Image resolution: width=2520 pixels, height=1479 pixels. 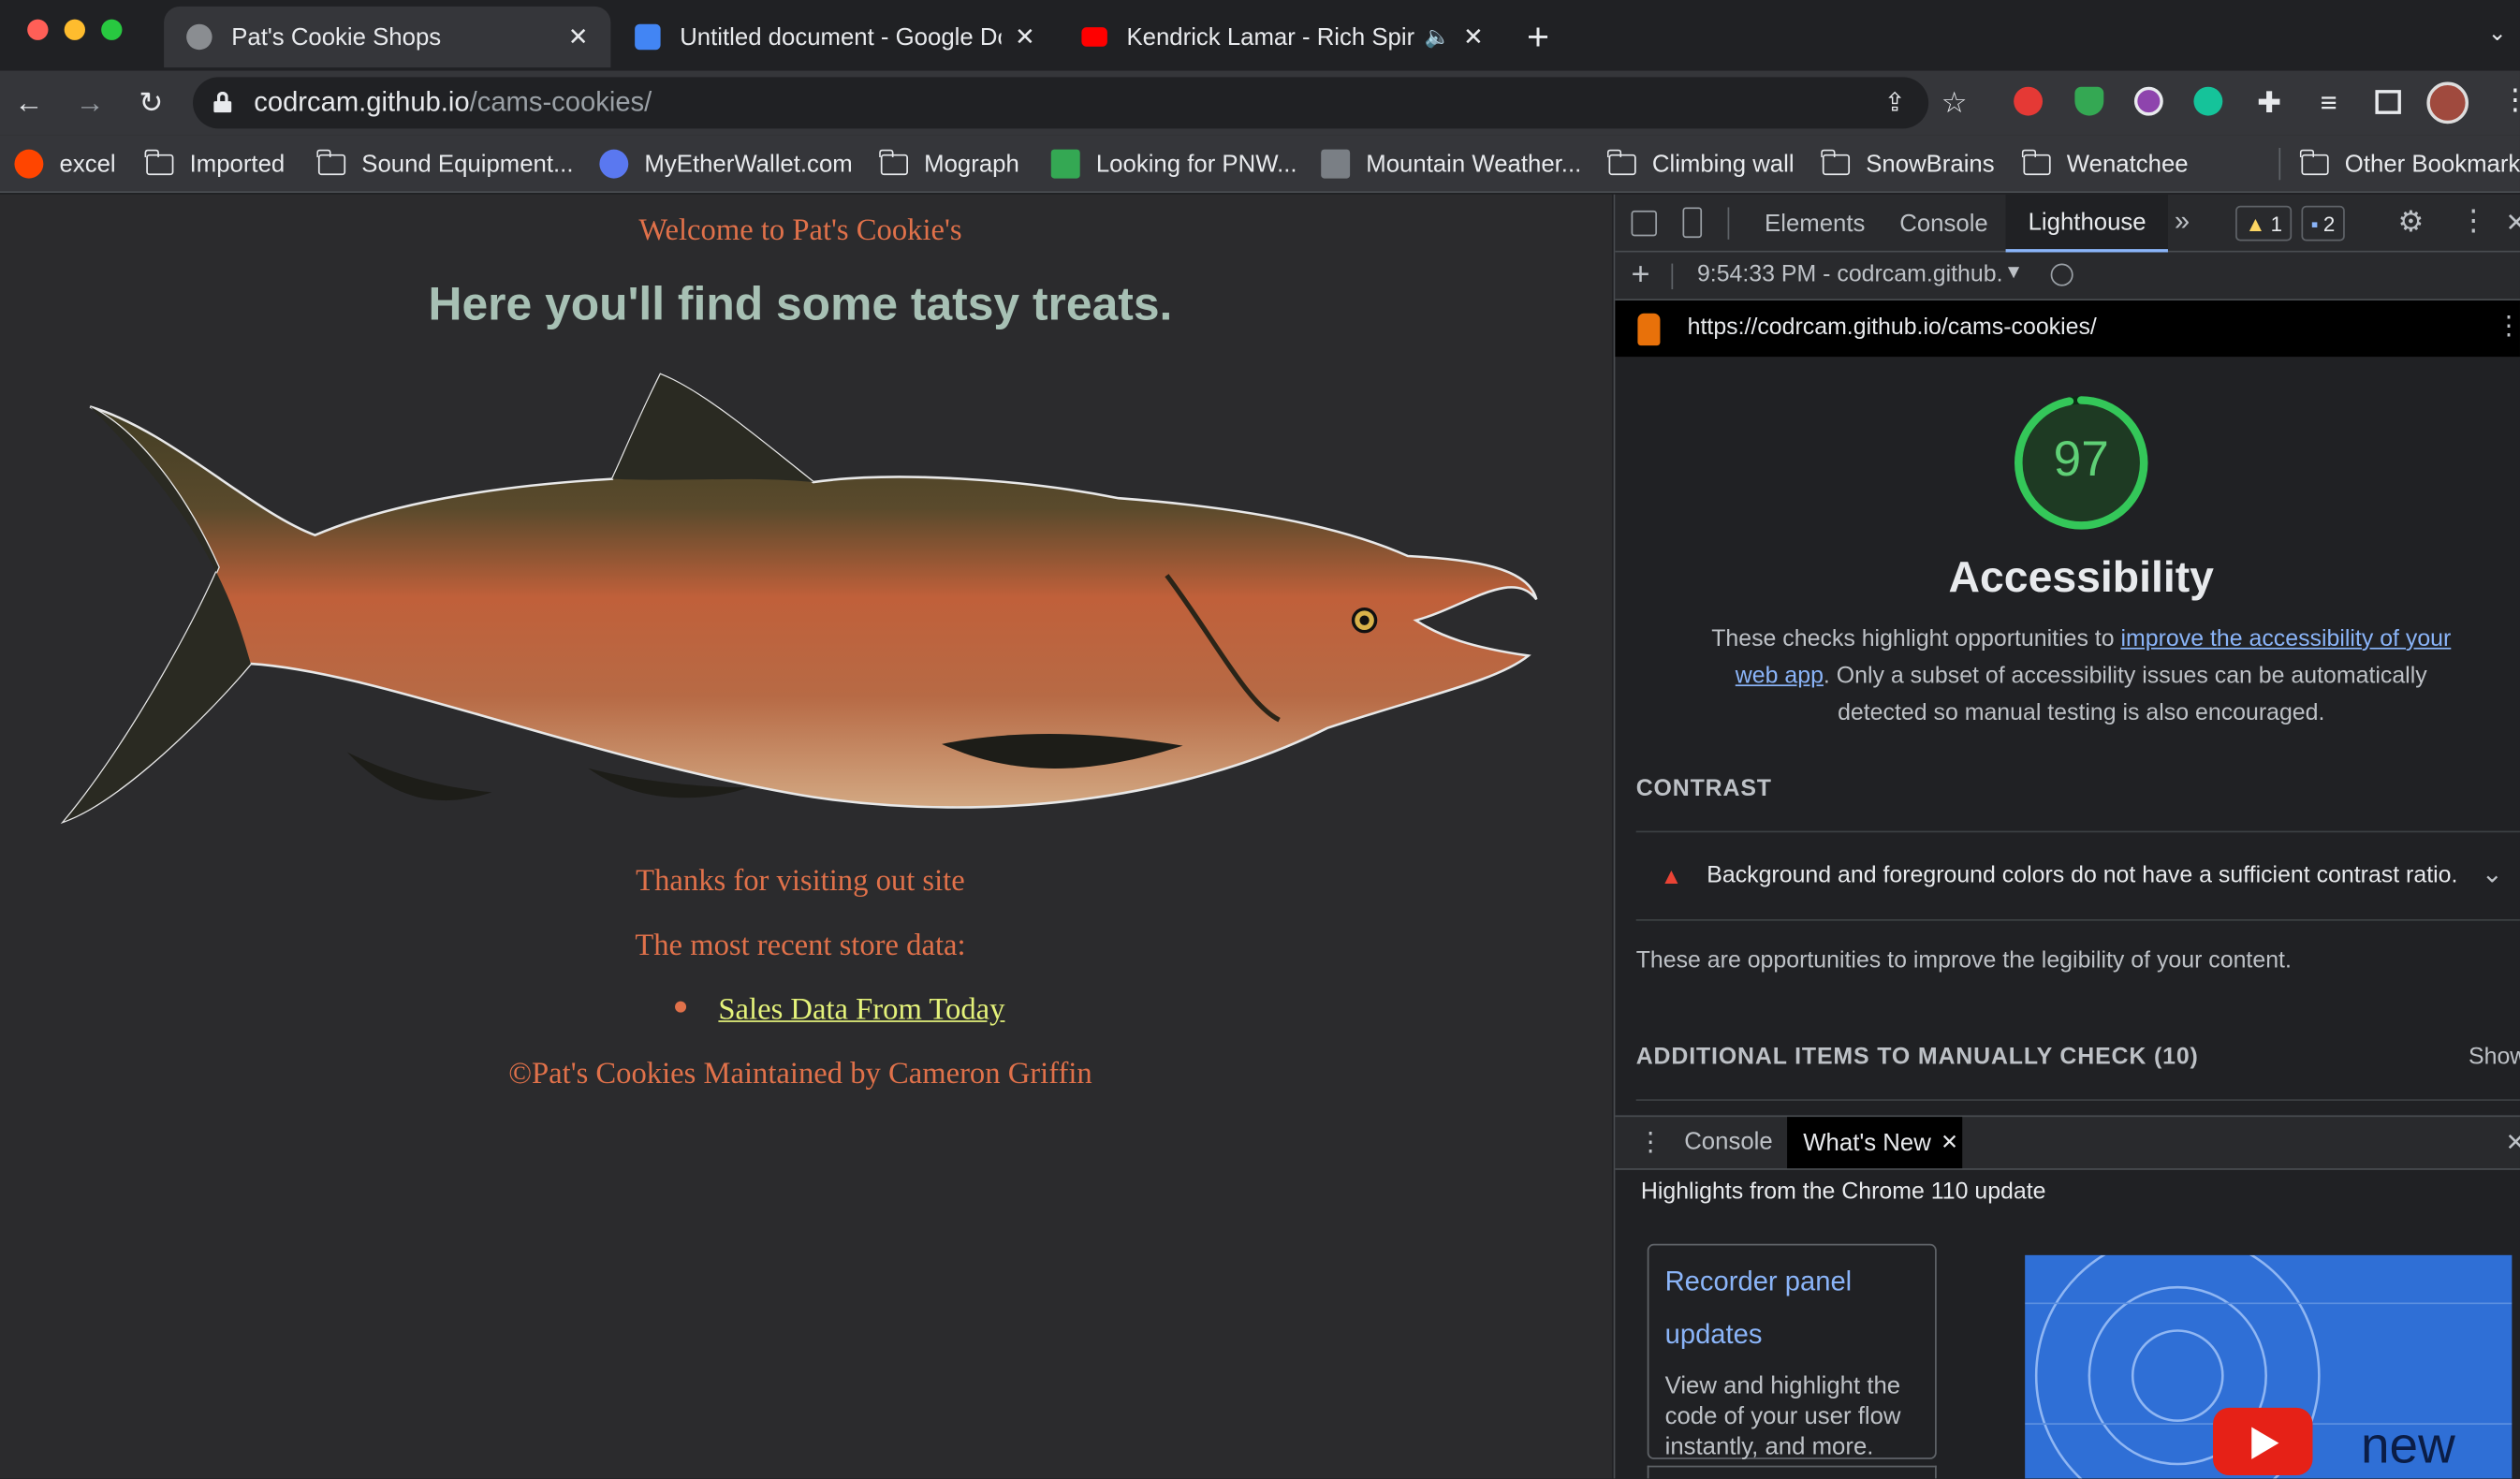 I want to click on tab-divider, so click(x=1728, y=223).